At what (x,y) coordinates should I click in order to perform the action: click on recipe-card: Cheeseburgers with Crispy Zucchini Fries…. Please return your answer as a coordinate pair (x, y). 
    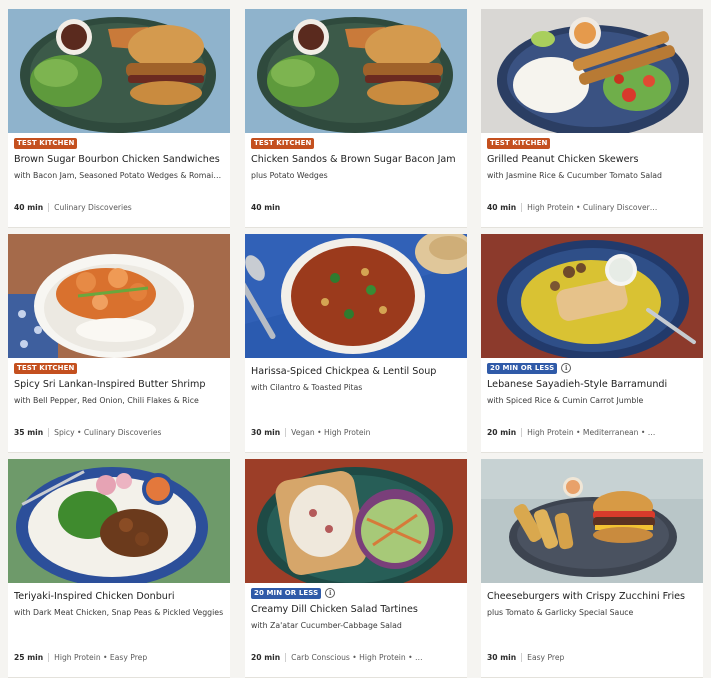
    Looking at the image, I should click on (592, 568).